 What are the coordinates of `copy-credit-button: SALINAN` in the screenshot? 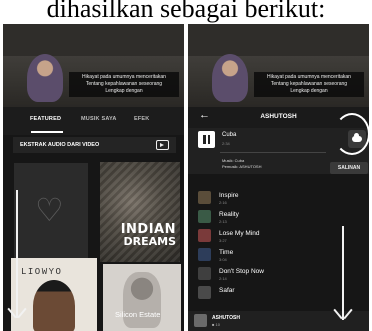 It's located at (349, 168).